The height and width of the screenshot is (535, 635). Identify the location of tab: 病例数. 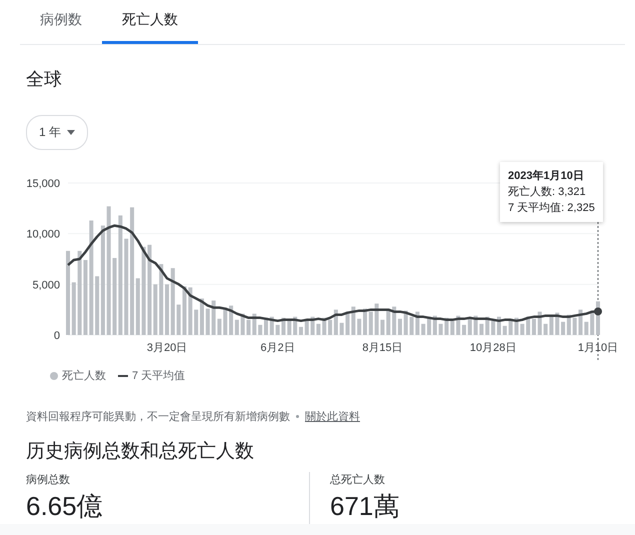
(61, 22).